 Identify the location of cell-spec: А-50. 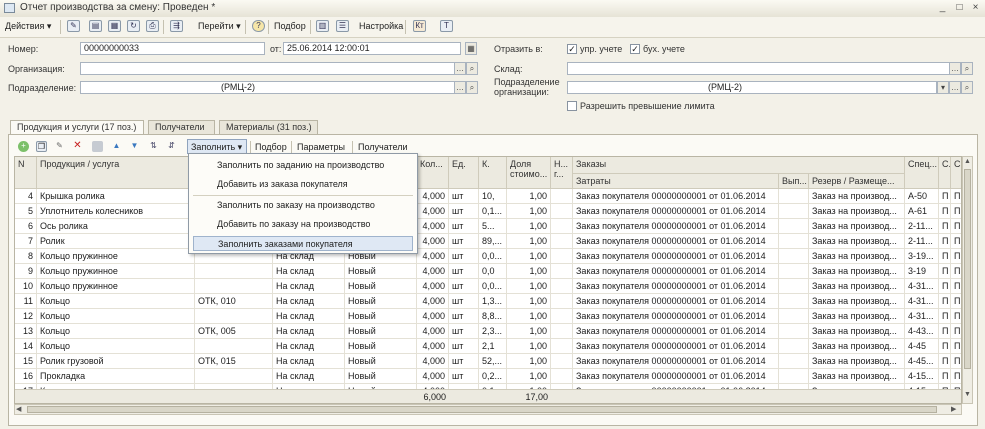
(922, 196).